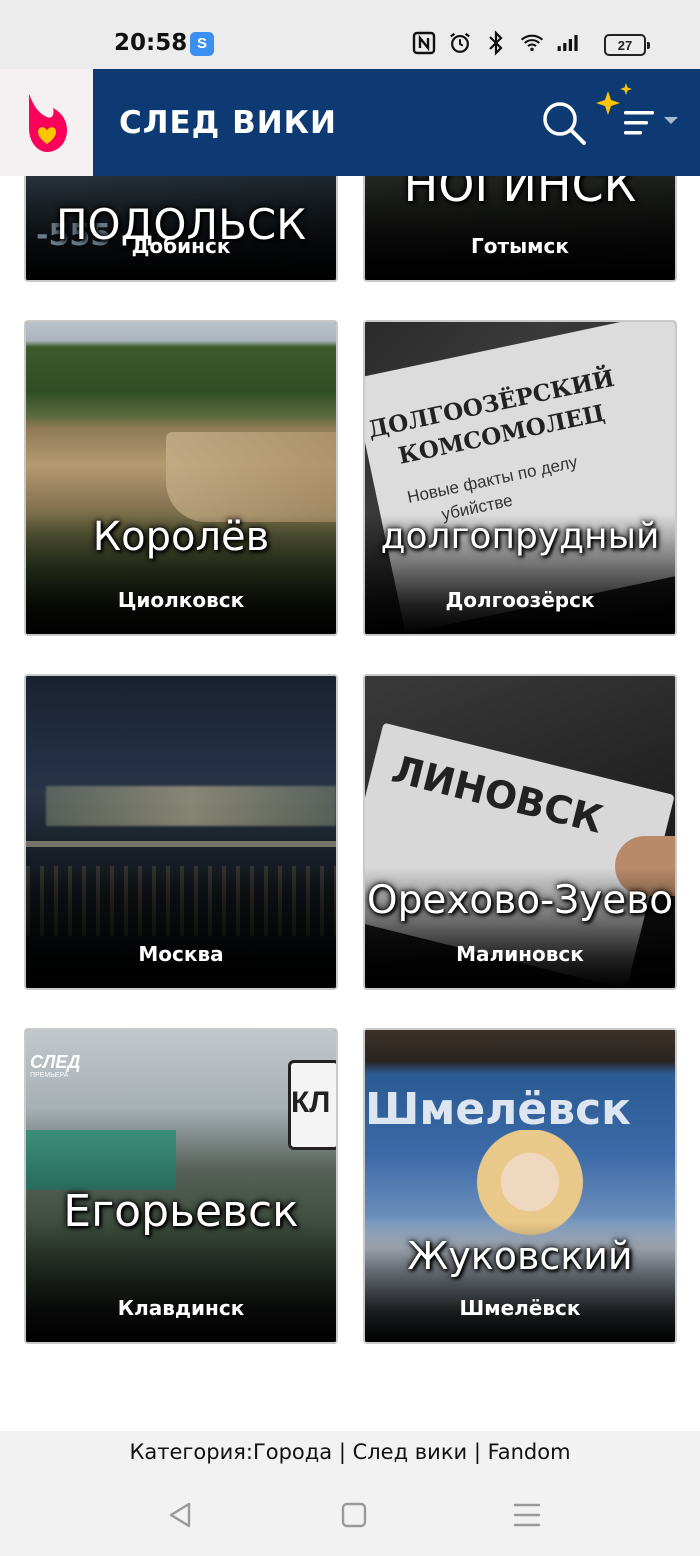 The height and width of the screenshot is (1556, 700). What do you see at coordinates (181, 600) in the screenshot?
I see `card-caption: Циолковск` at bounding box center [181, 600].